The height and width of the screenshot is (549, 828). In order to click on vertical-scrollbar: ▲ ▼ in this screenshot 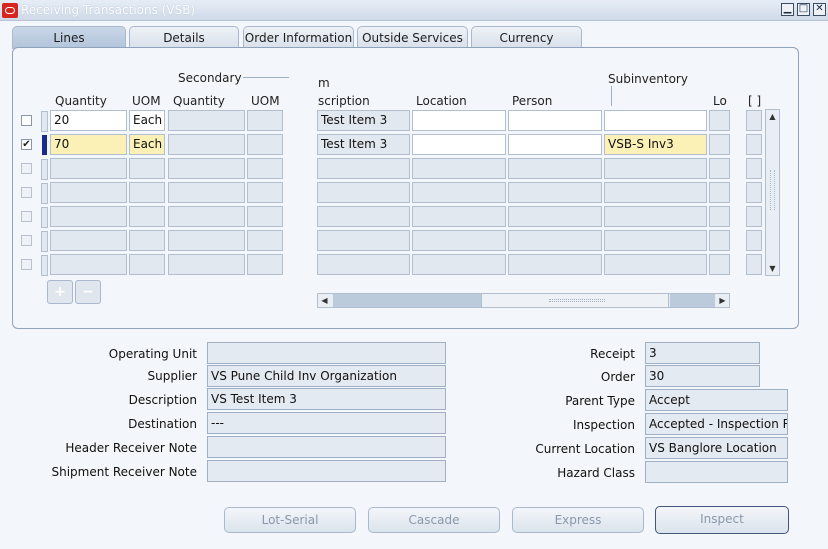, I will do `click(772, 192)`.